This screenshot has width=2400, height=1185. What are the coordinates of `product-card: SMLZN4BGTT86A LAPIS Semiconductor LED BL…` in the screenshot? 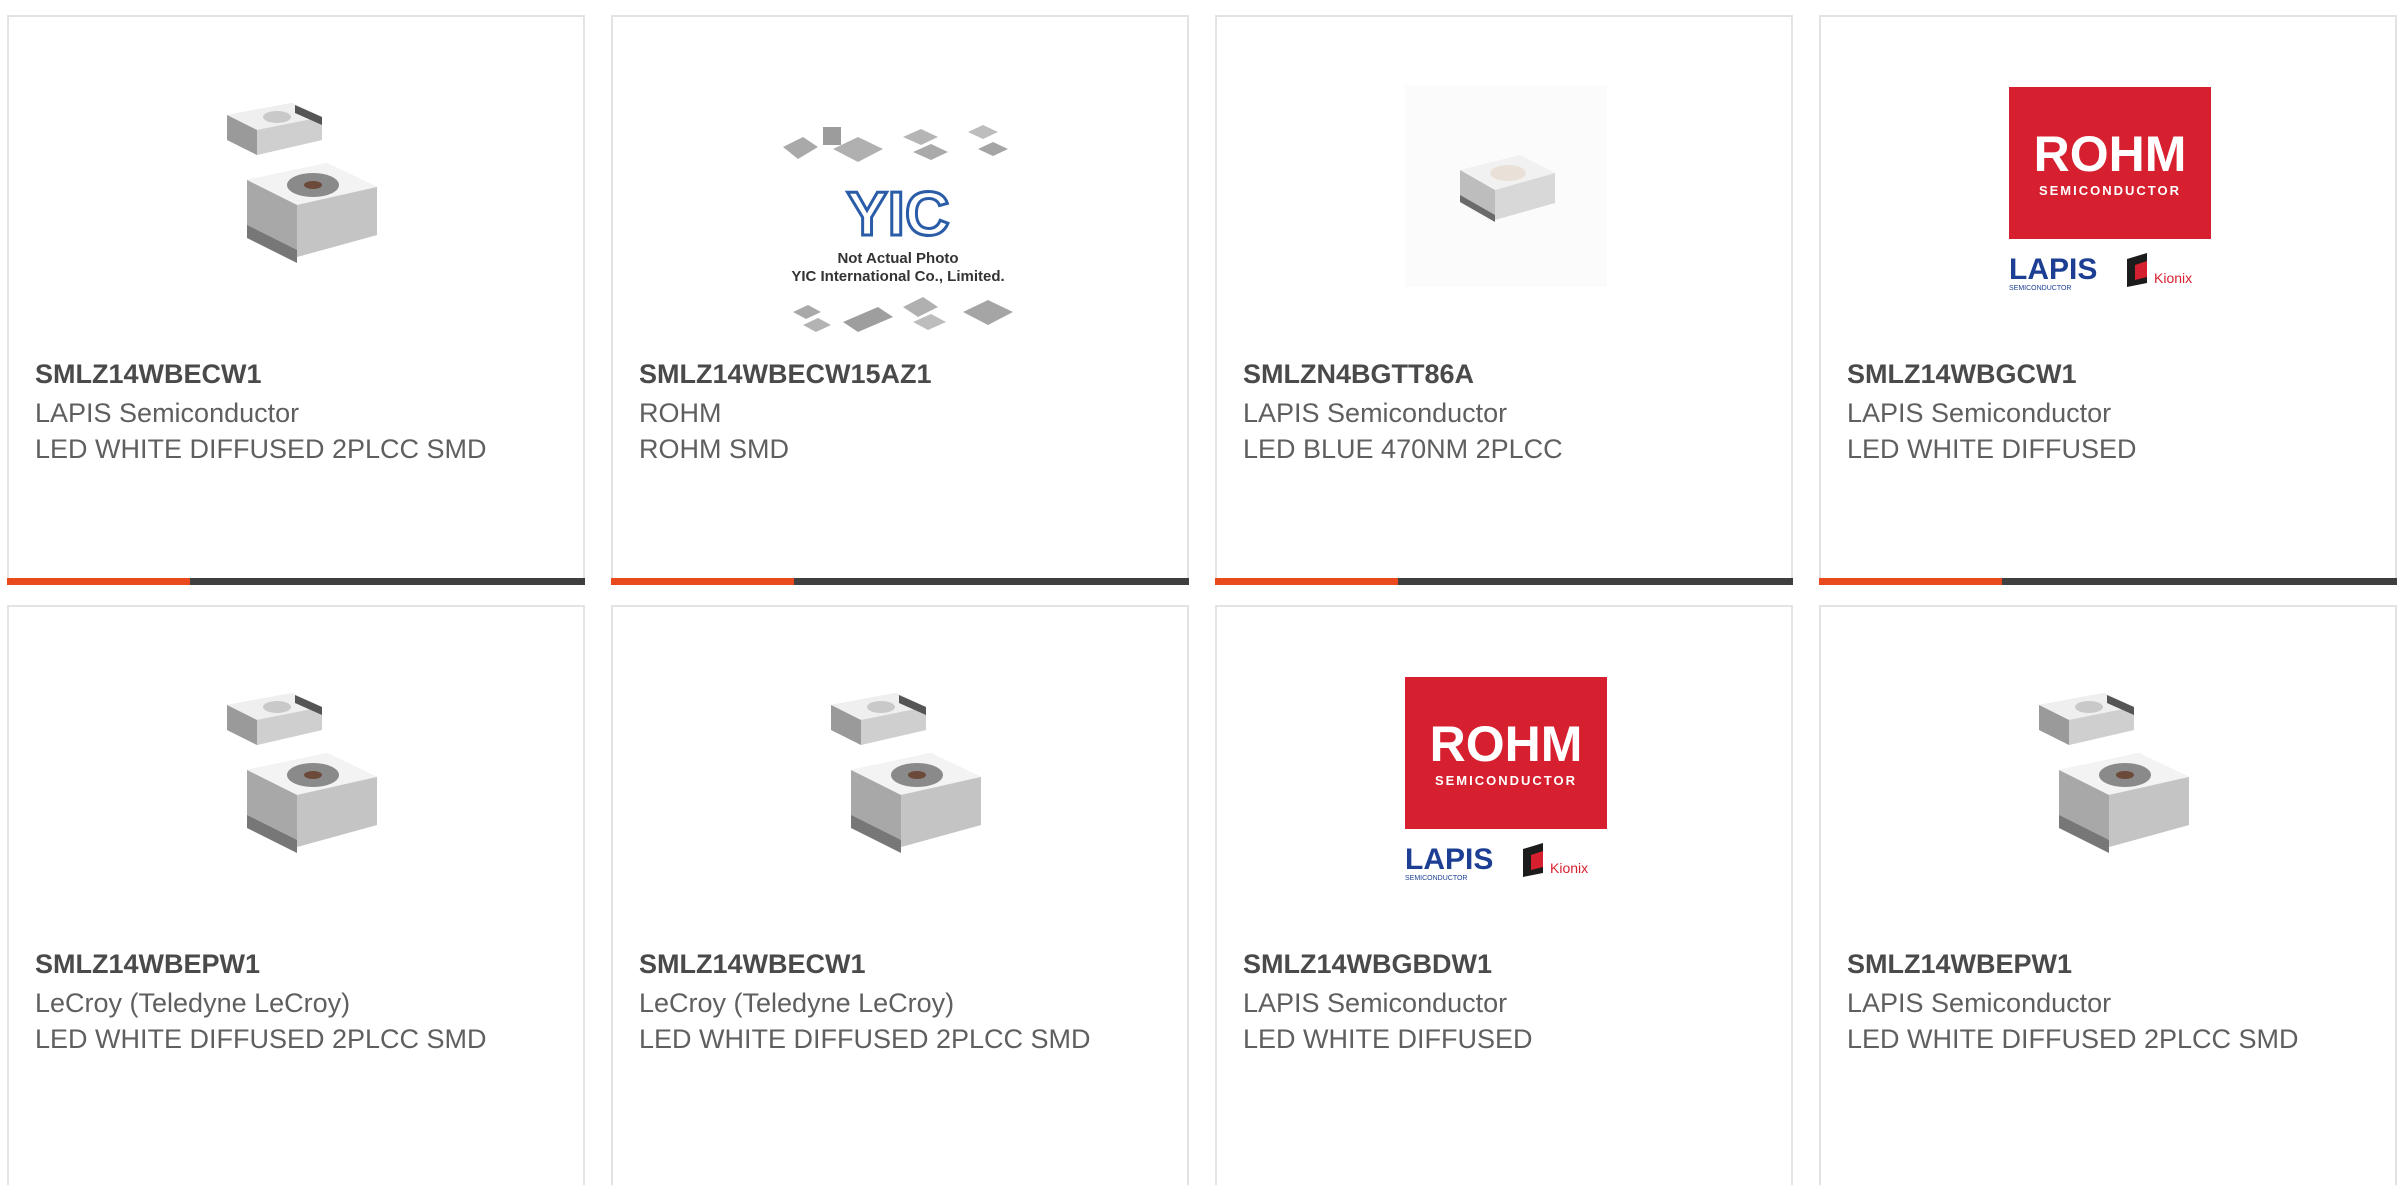 It's located at (1504, 300).